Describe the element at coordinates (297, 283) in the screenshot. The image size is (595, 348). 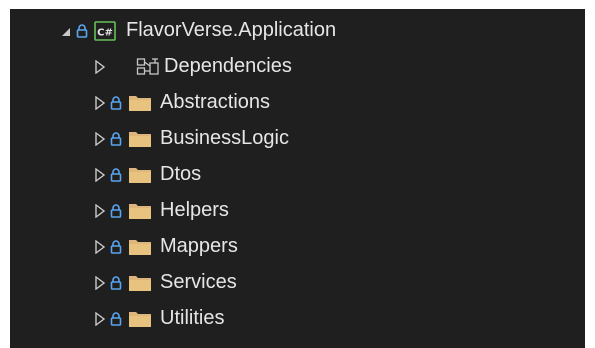
I see `tree-item-folder: Services` at that location.